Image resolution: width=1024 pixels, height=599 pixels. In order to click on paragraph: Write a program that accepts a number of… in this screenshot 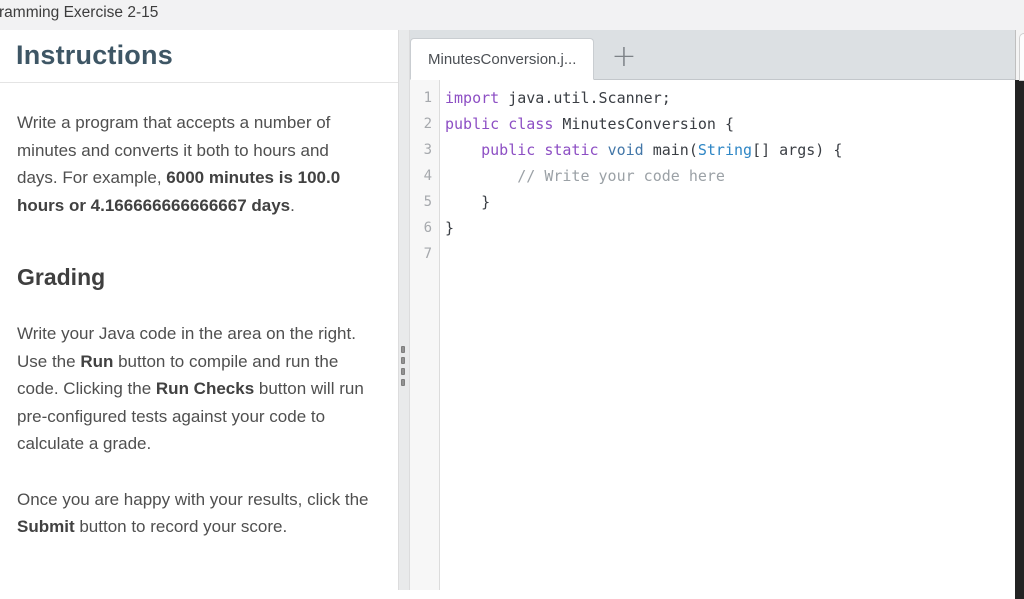, I will do `click(179, 164)`.